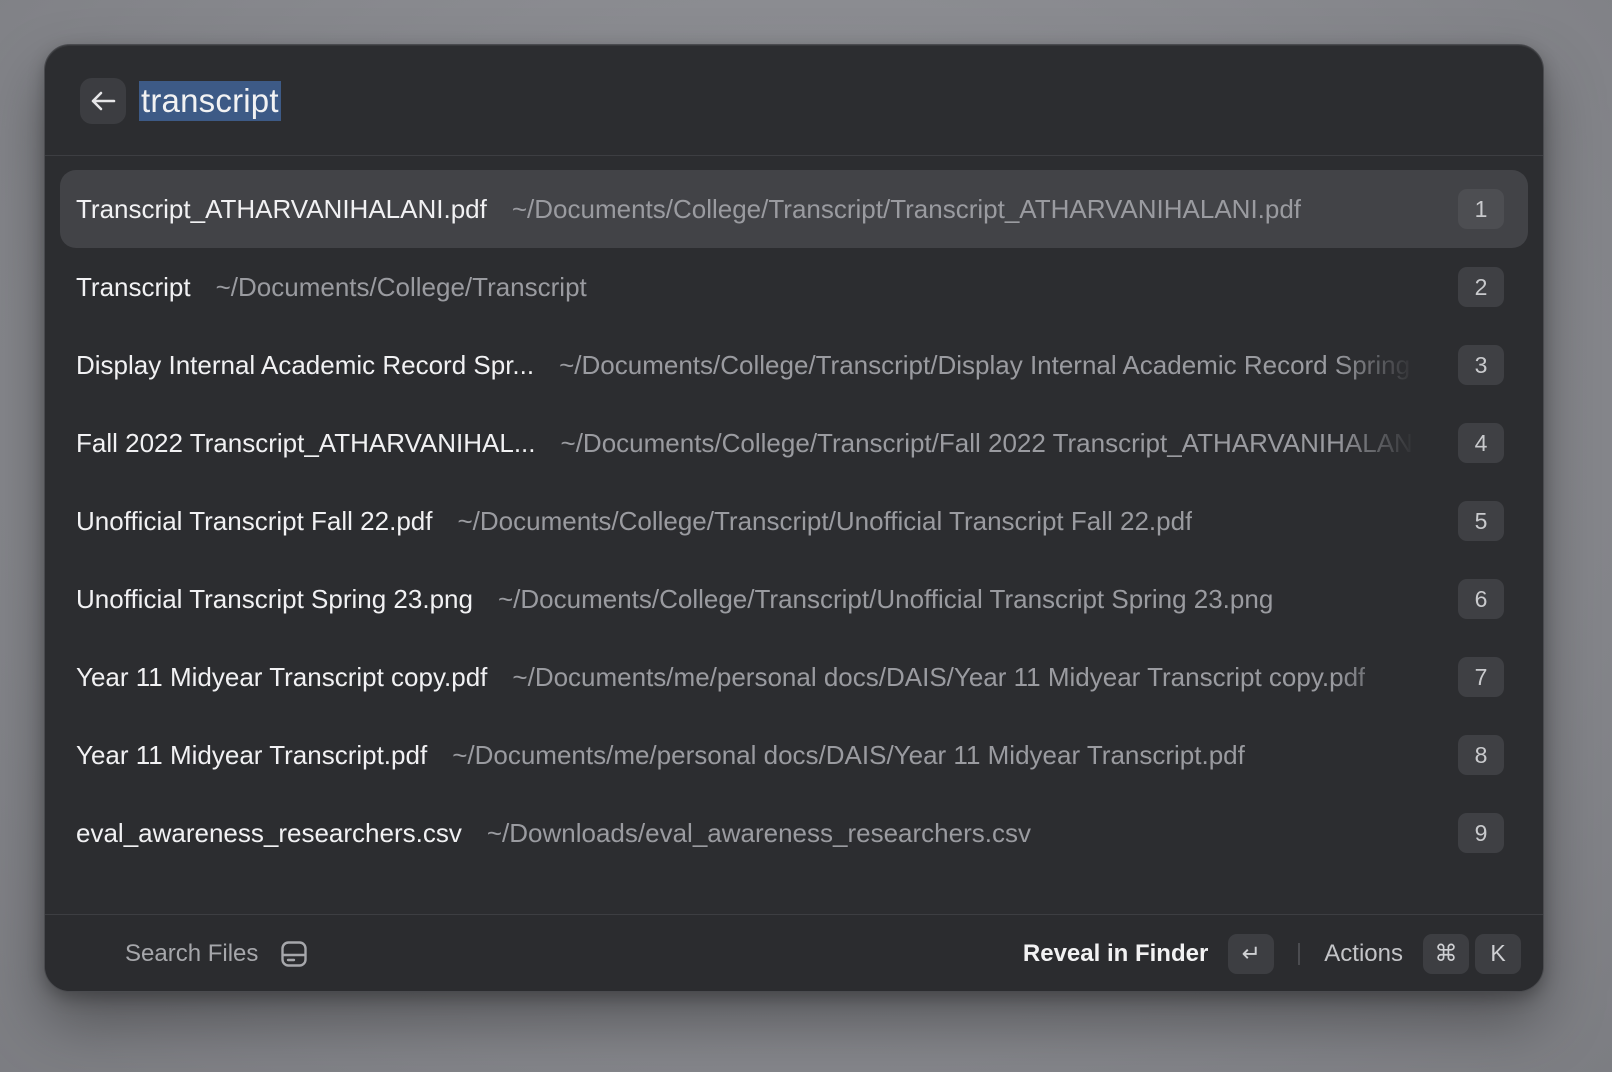 This screenshot has height=1072, width=1612. What do you see at coordinates (1299, 953) in the screenshot?
I see `divider` at bounding box center [1299, 953].